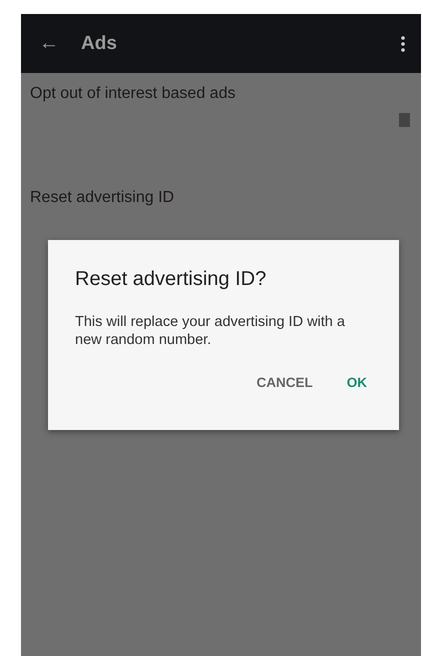 This screenshot has width=423, height=656. I want to click on toolbar-title: Ads, so click(99, 43).